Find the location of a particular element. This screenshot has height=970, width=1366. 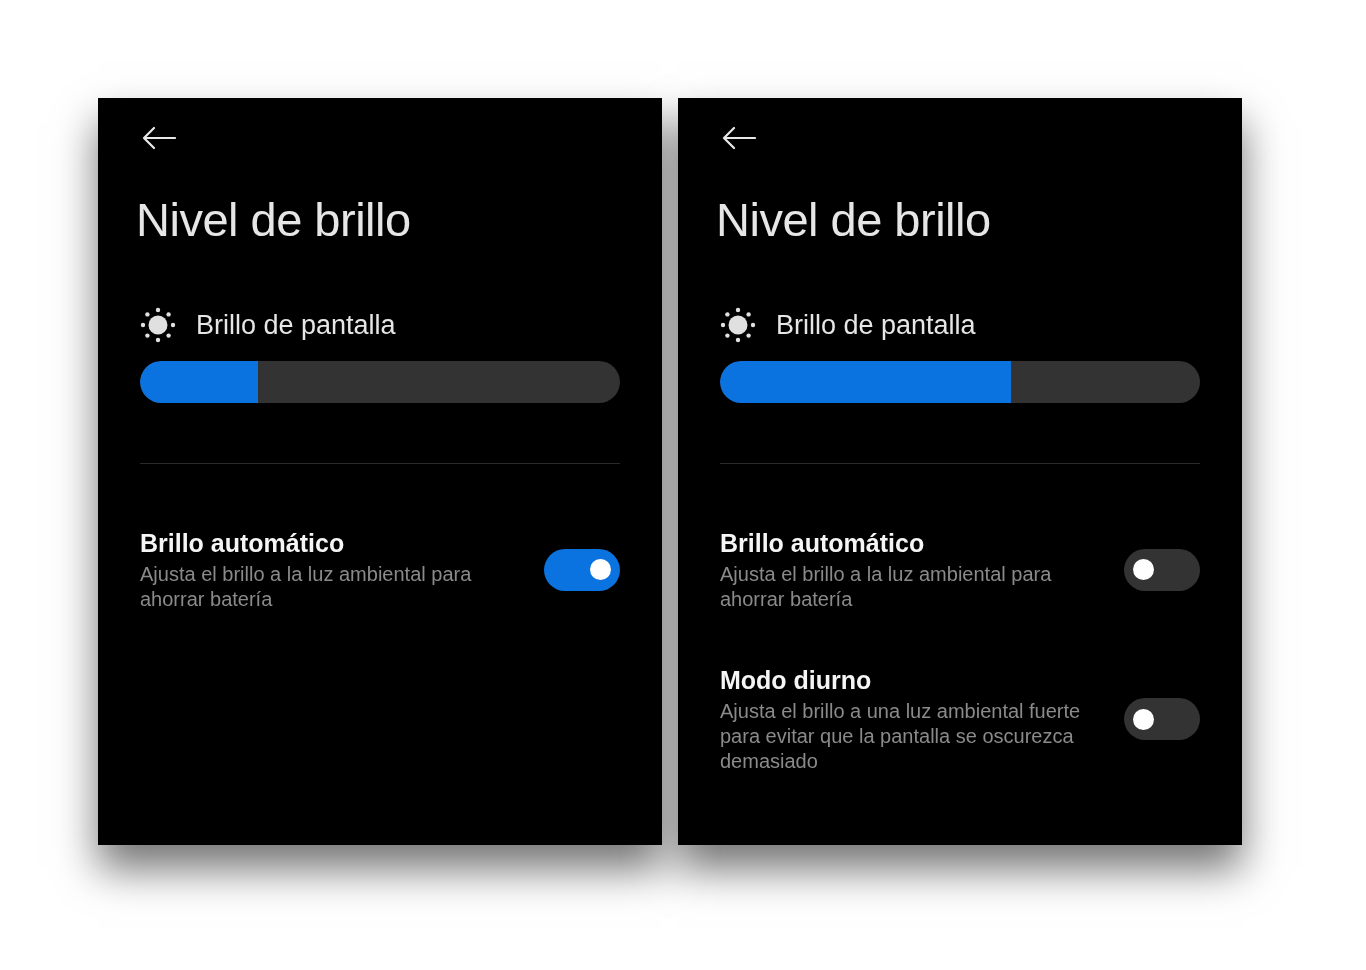

setting-description: Ajusta el brillo a una luz ambiental fuerte para evitar que la pantalla se oscurezca demasiado is located at coordinates (901, 736).